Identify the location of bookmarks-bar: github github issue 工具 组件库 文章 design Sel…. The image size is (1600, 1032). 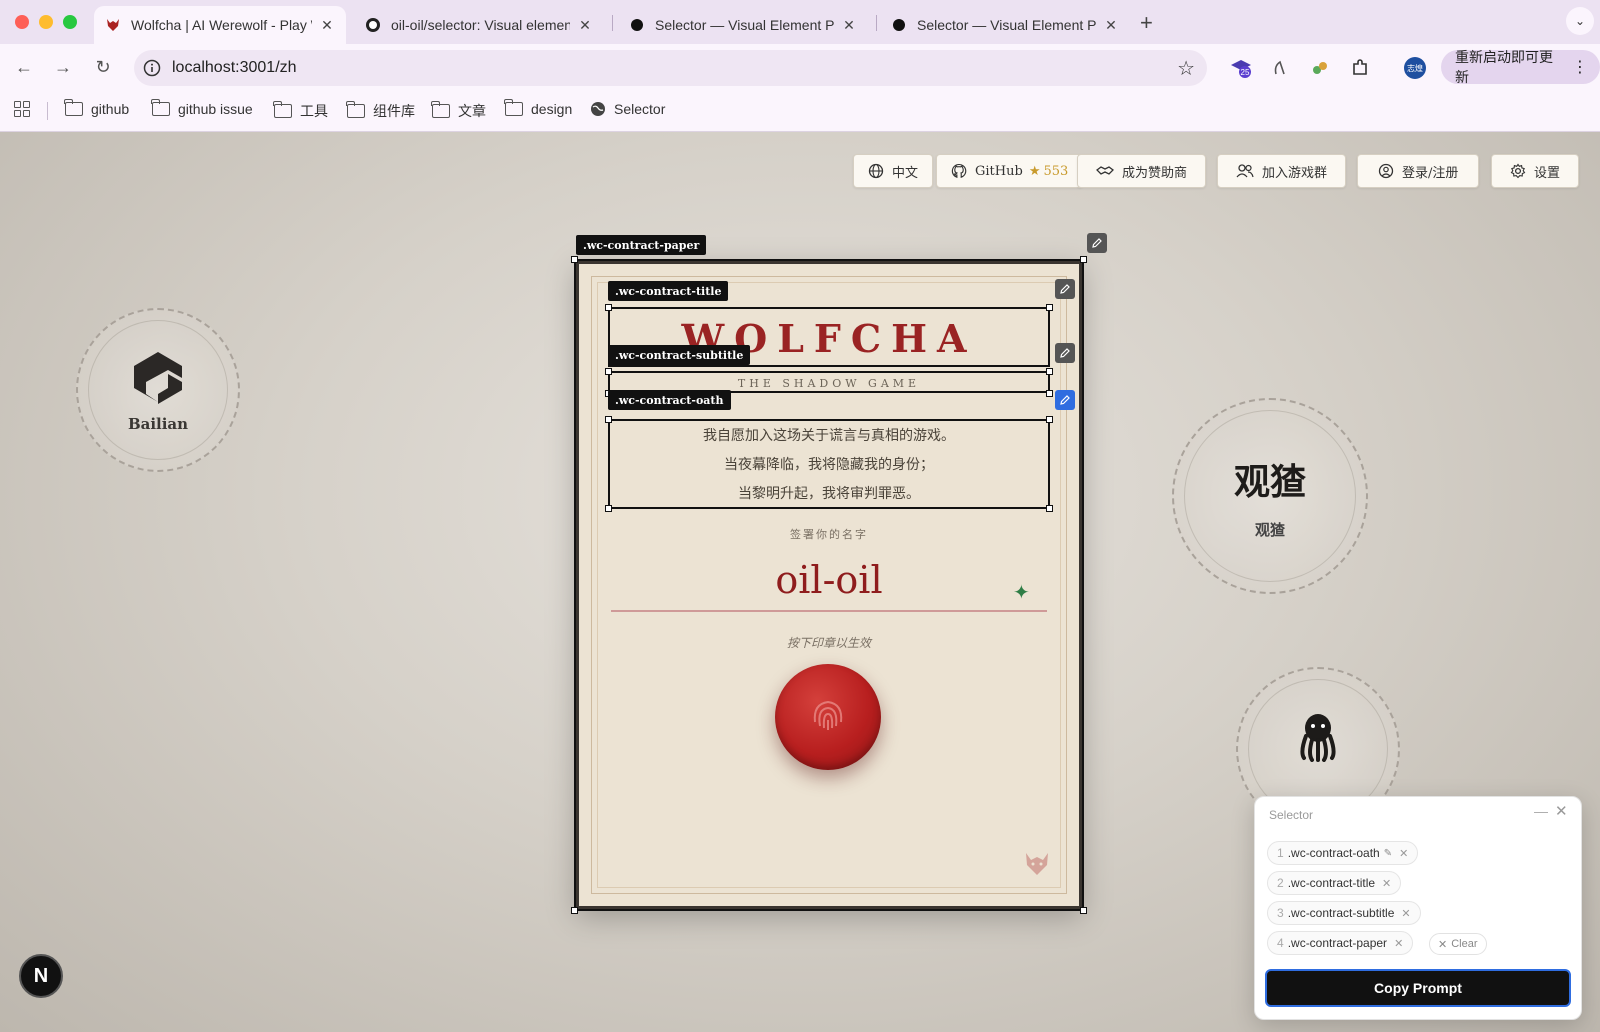
(800, 111).